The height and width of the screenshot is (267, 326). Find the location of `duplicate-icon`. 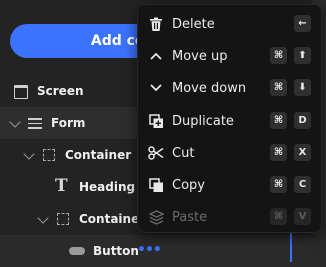

duplicate-icon is located at coordinates (156, 121).